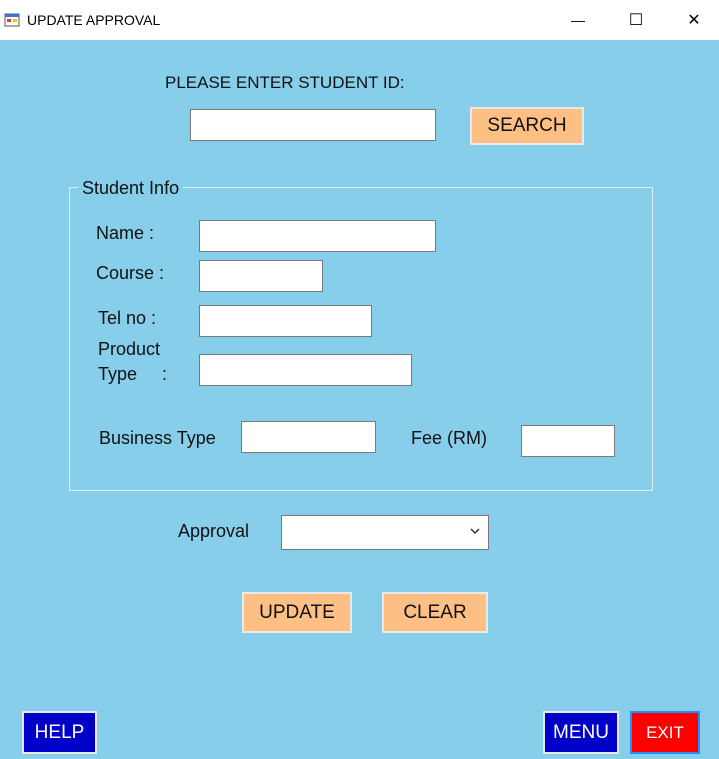  I want to click on update-button: UPDATE, so click(297, 612).